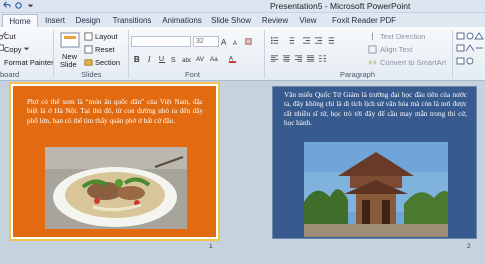  Describe the element at coordinates (274, 58) in the screenshot. I see `align-left-icon` at that location.